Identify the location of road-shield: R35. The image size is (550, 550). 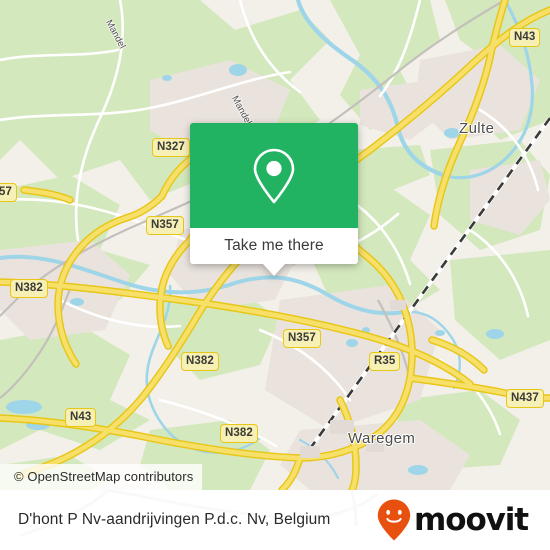
(385, 361).